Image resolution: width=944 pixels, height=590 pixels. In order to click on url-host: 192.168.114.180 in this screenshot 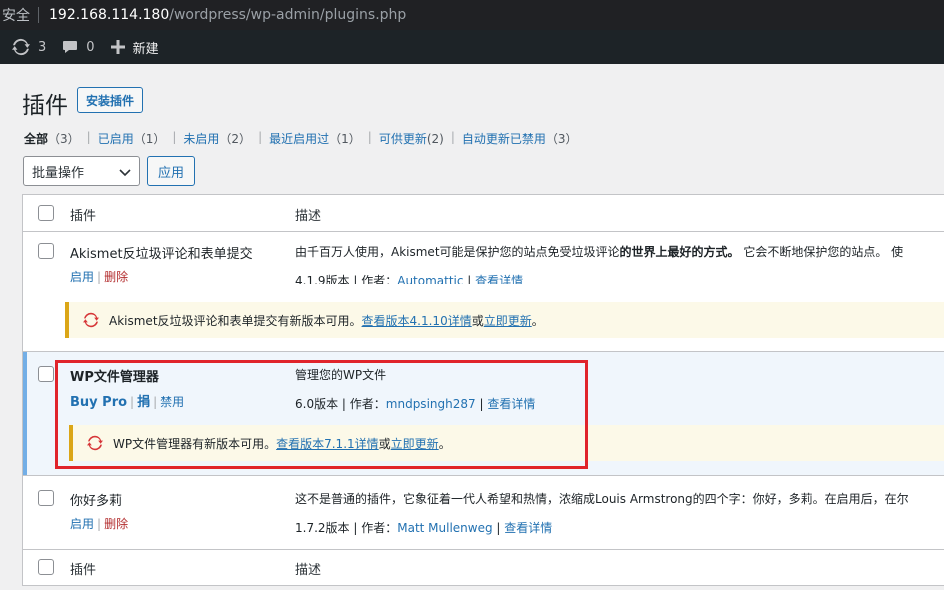, I will do `click(109, 15)`.